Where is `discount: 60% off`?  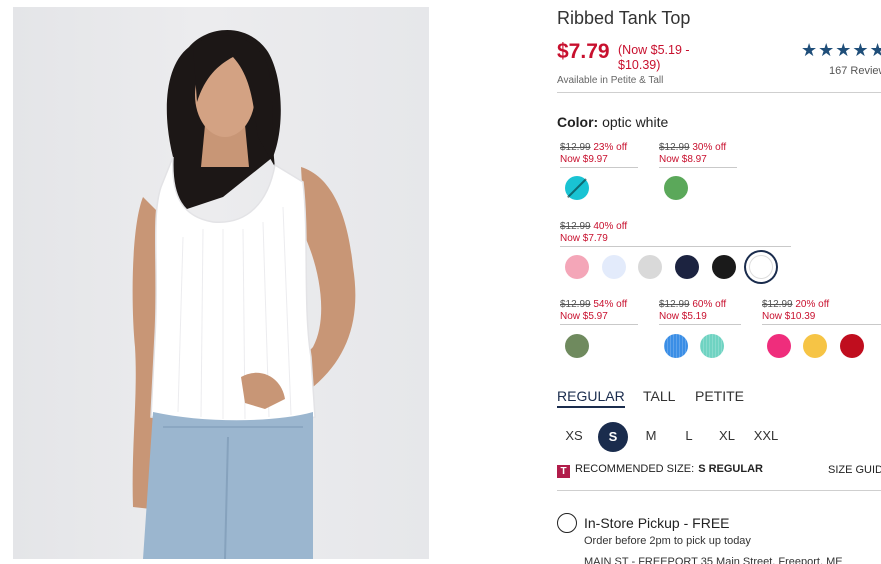 discount: 60% off is located at coordinates (709, 304).